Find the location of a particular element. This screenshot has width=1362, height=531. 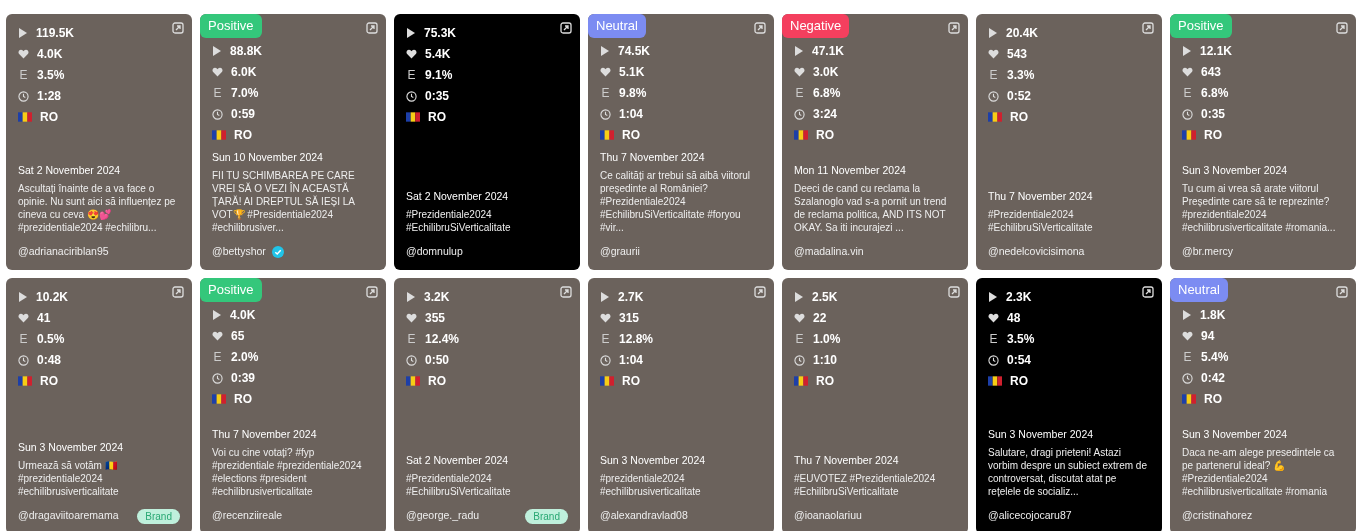

engagement-rate: 9.8% is located at coordinates (633, 93).